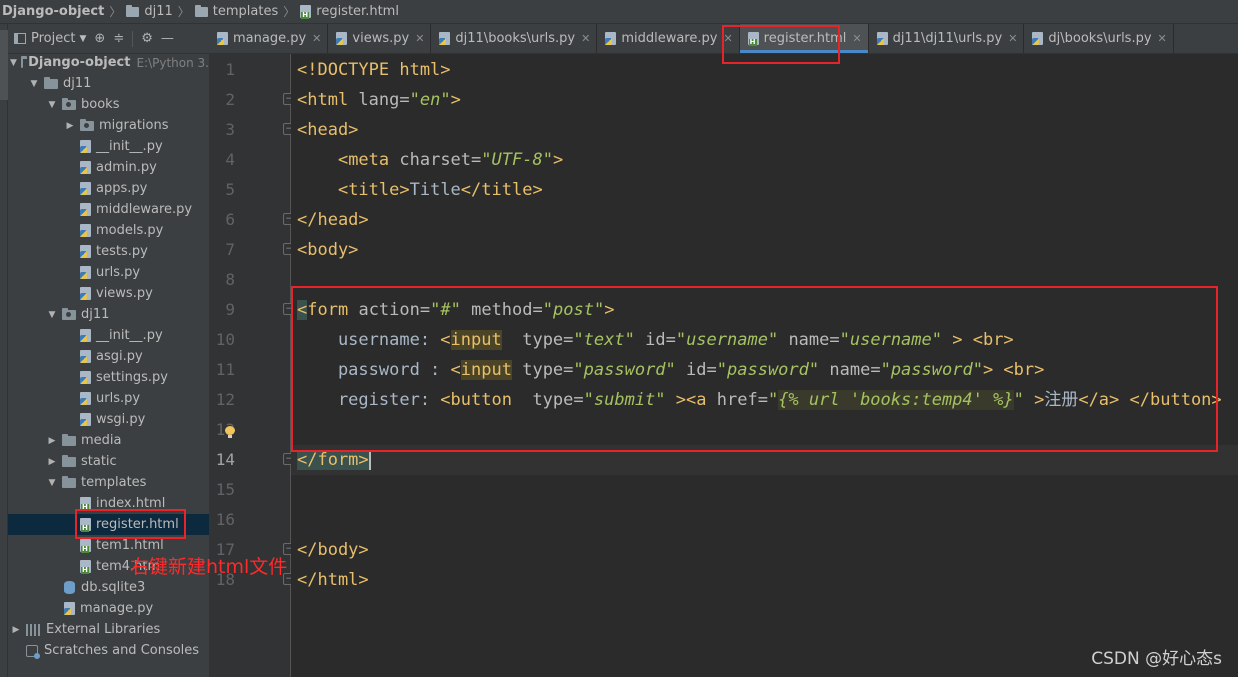 Image resolution: width=1238 pixels, height=677 pixels. I want to click on breadcrumb-project: Django-object, so click(53, 12).